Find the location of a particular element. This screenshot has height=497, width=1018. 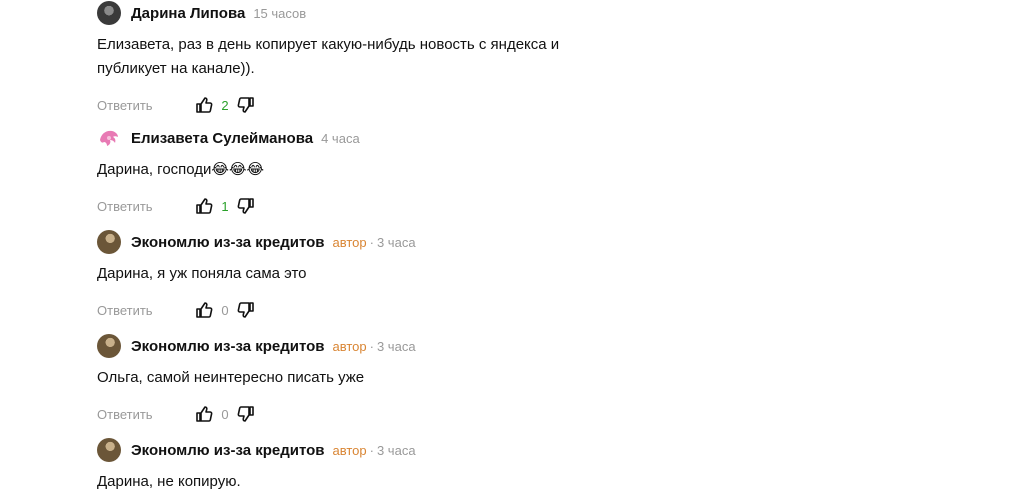

like-count: 1 is located at coordinates (225, 206).